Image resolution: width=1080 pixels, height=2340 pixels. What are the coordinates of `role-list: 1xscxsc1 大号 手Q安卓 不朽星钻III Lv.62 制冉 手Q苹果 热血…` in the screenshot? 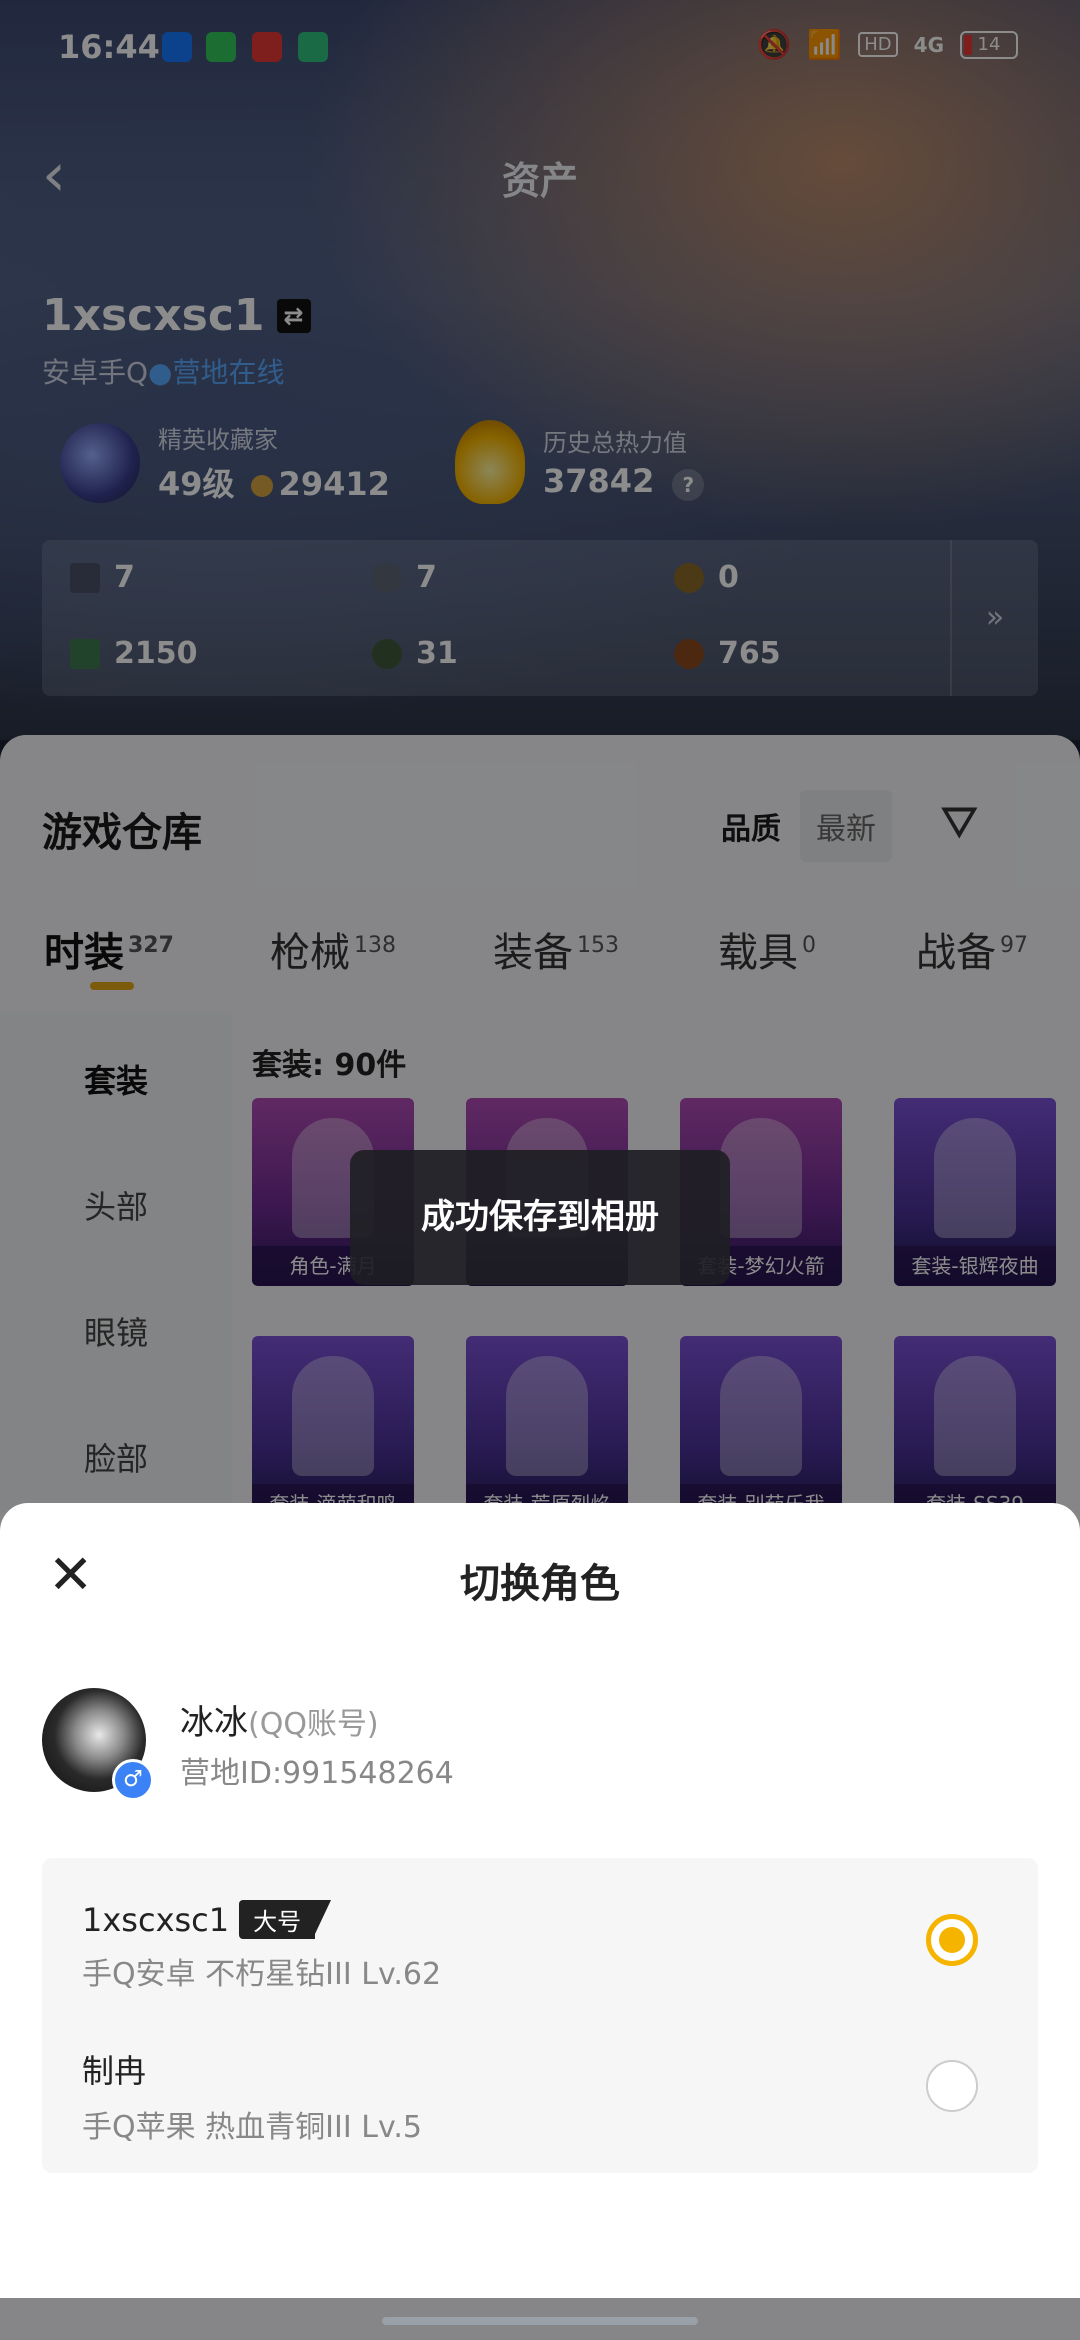 It's located at (540, 2015).